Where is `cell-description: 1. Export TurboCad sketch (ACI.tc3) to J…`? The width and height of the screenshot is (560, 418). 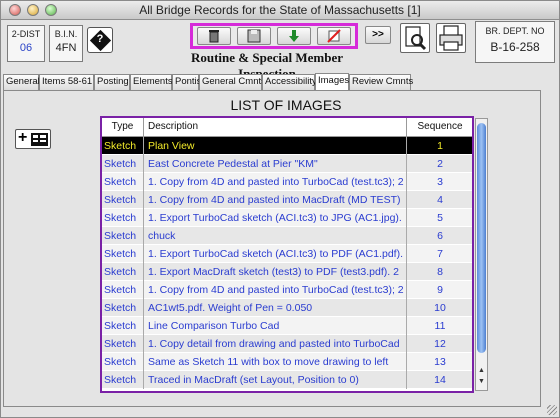
cell-description: 1. Export TurboCad sketch (ACI.tc3) to J… is located at coordinates (276, 218).